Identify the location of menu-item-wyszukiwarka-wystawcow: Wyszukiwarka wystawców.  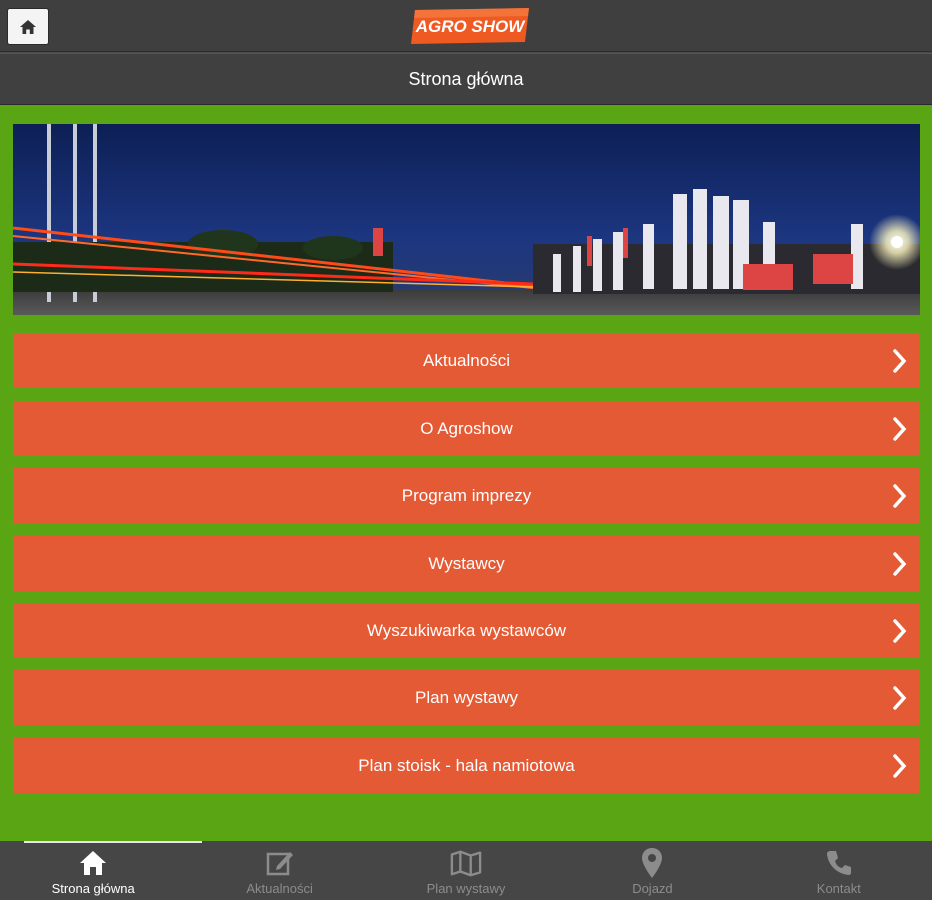
(466, 630).